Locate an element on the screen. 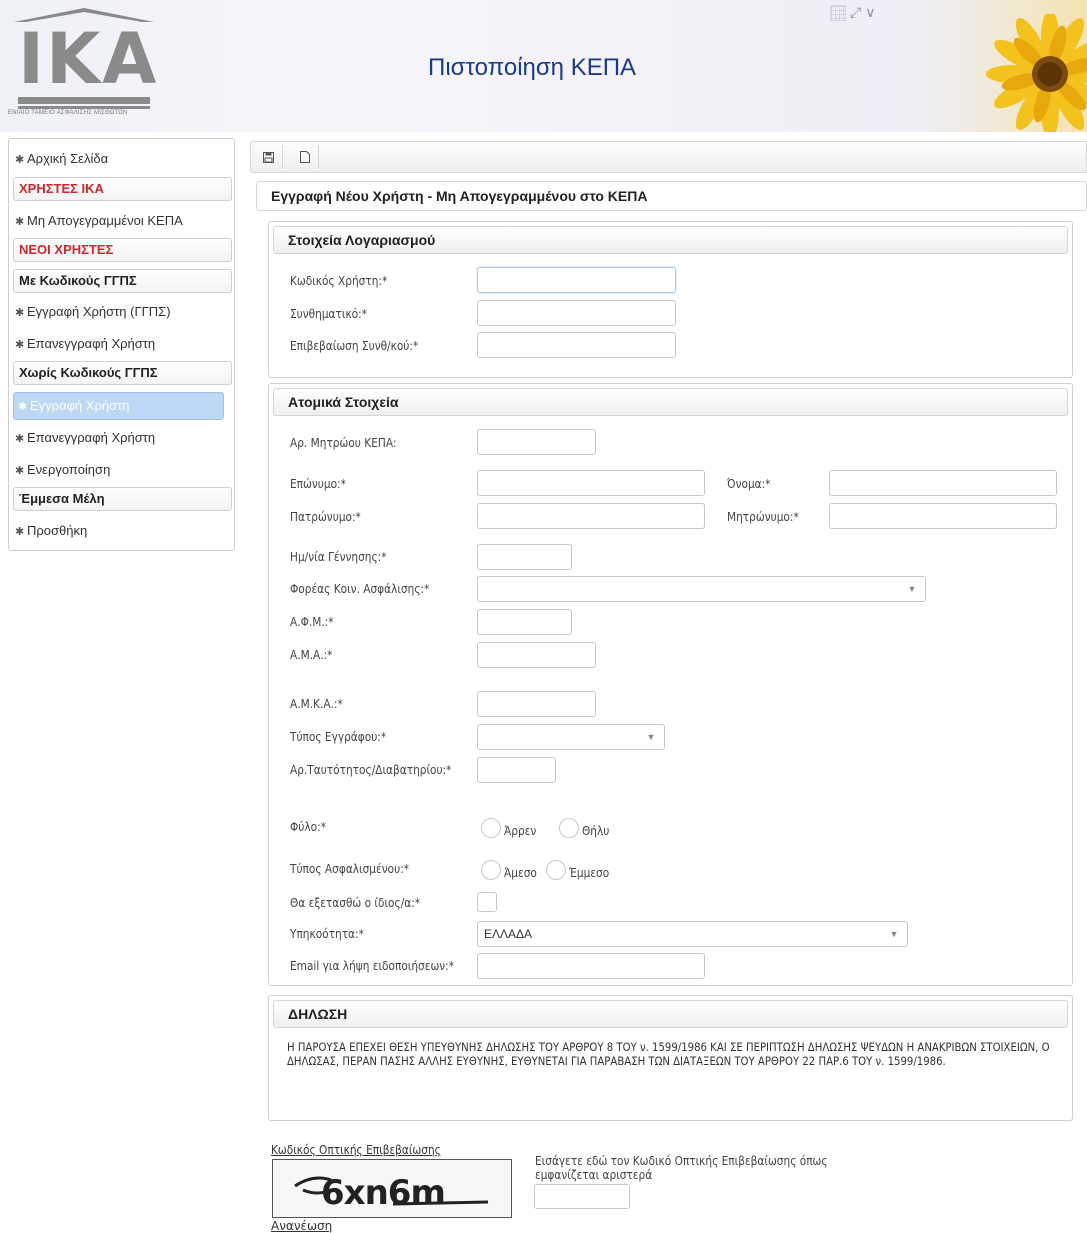 Image resolution: width=1087 pixels, height=1233 pixels. captcha-text: 6xn6m is located at coordinates (383, 1193).